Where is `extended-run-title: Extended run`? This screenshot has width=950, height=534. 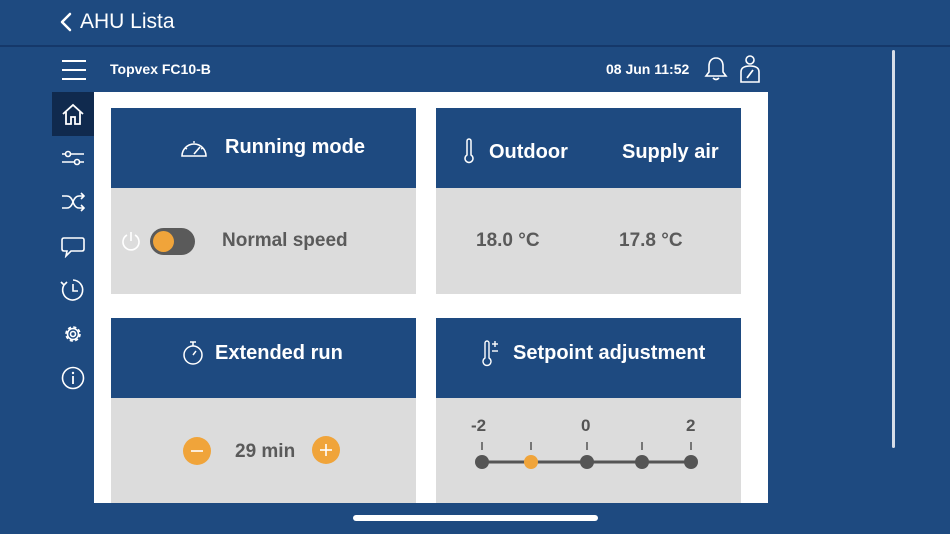
extended-run-title: Extended run is located at coordinates (279, 353).